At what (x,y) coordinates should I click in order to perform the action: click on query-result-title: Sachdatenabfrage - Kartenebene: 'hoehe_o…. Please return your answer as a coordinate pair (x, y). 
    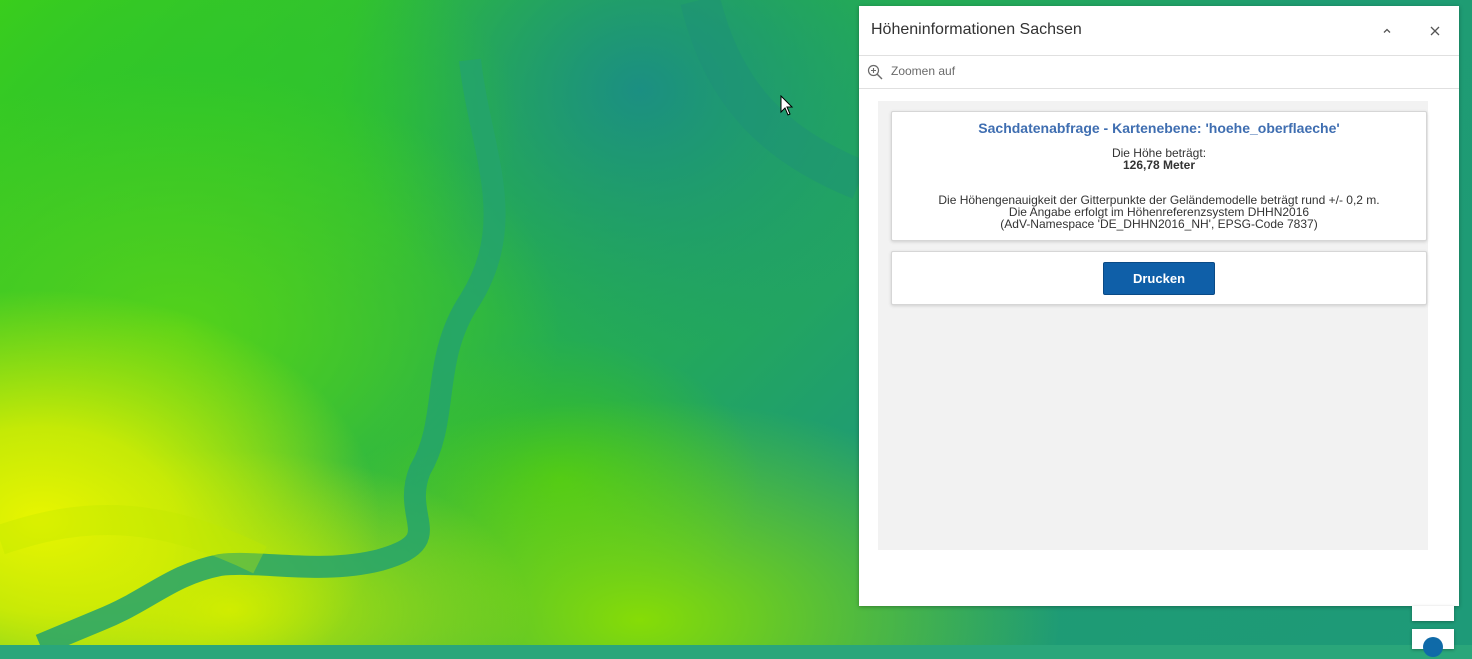
    Looking at the image, I should click on (1159, 128).